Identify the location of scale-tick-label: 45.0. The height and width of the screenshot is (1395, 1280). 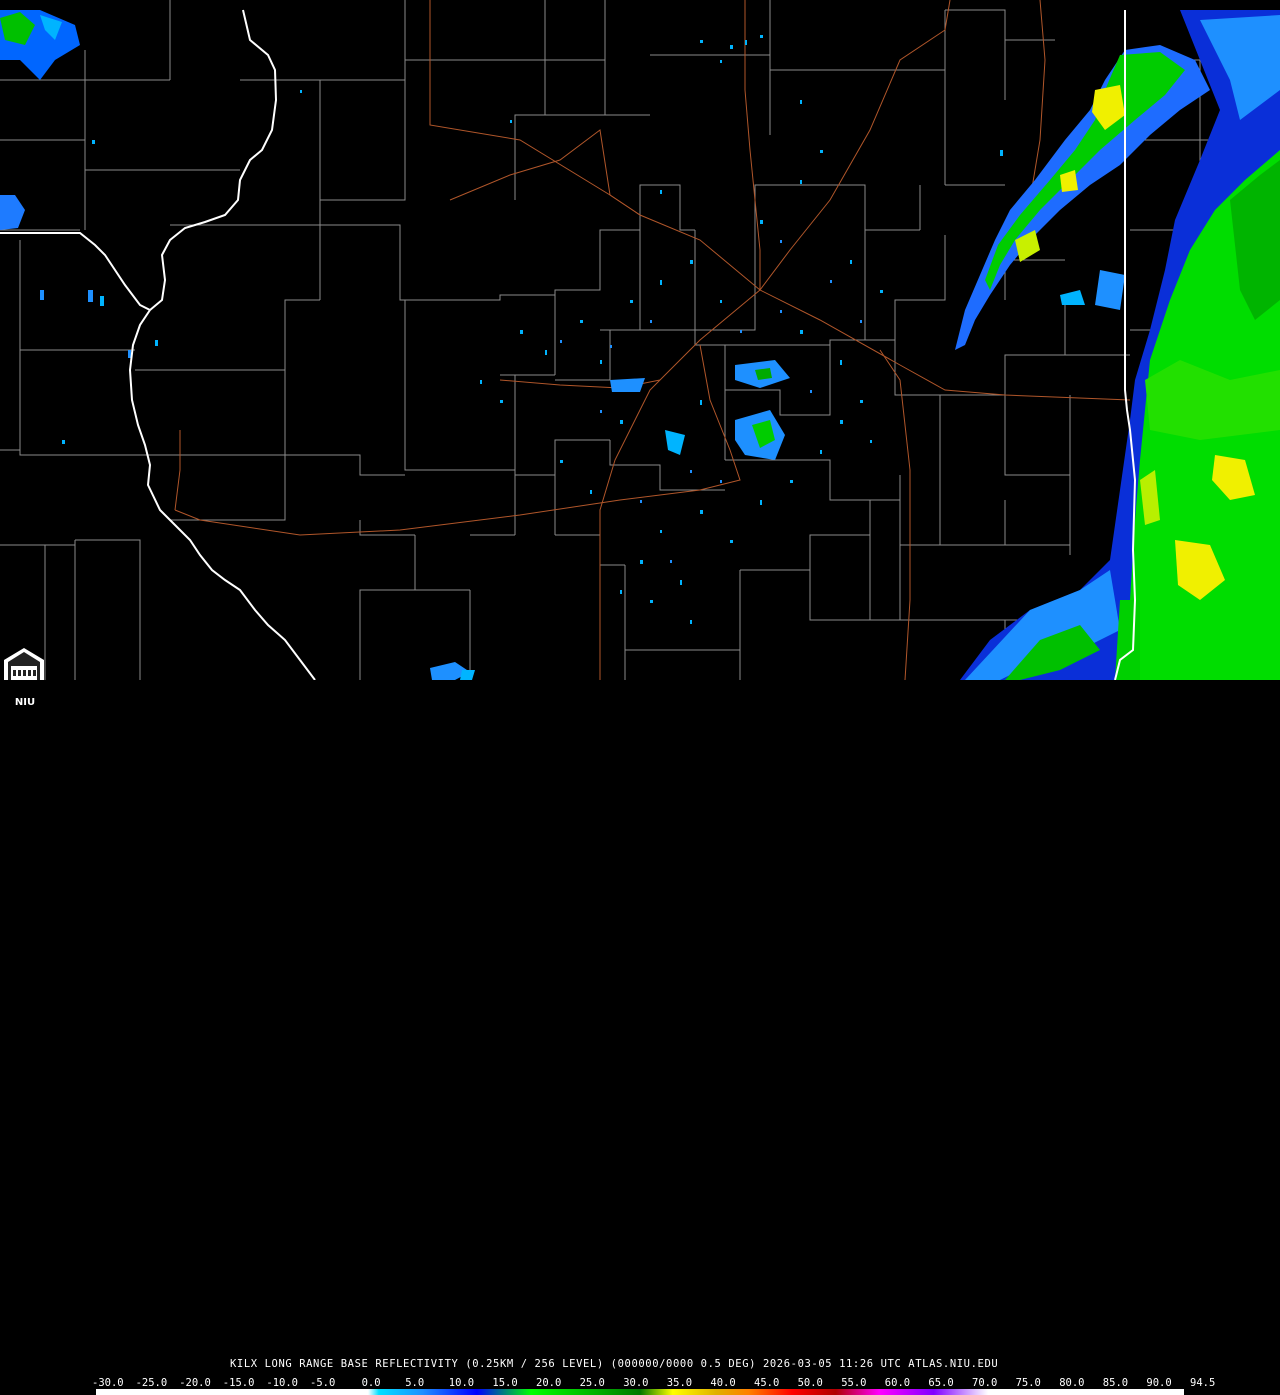
(767, 1383).